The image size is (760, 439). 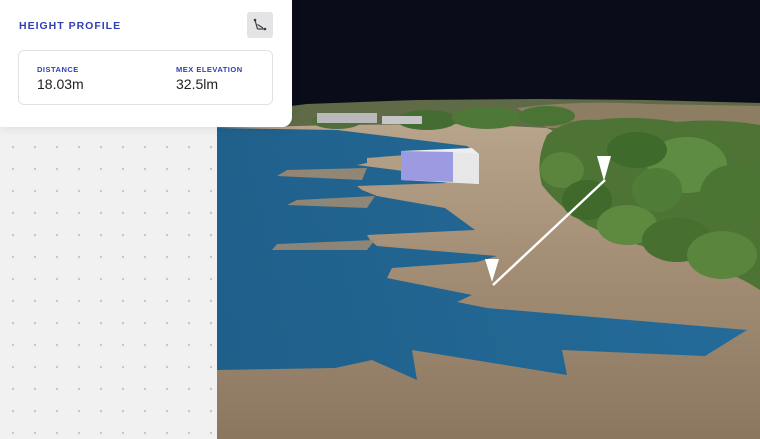 I want to click on distance-label: DISTANCE, so click(x=58, y=69).